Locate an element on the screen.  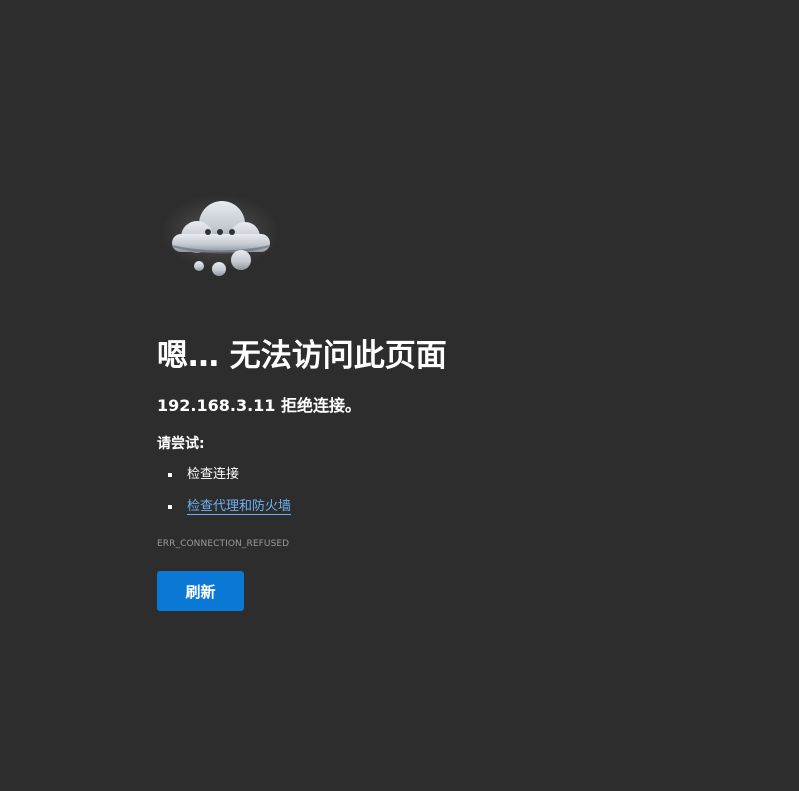
try-label: 请尝试: is located at coordinates (181, 444).